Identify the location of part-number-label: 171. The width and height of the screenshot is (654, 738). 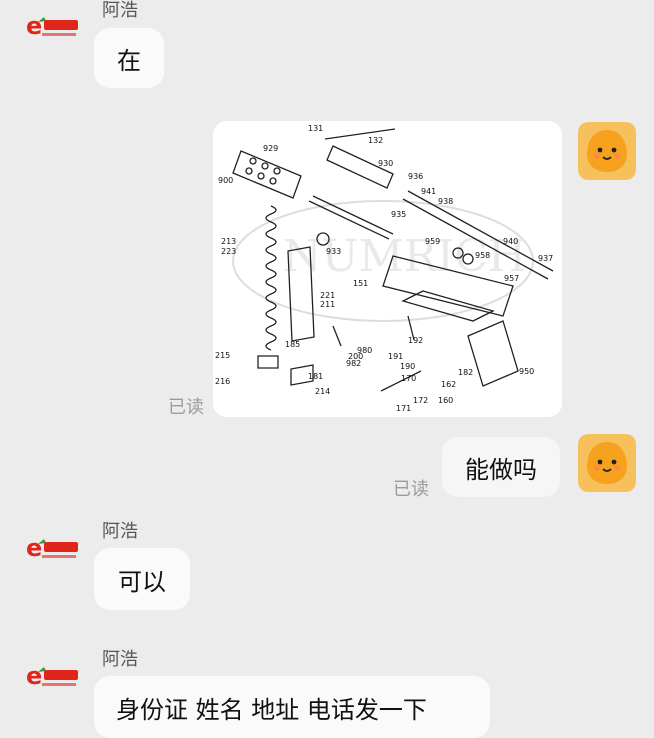
(403, 408).